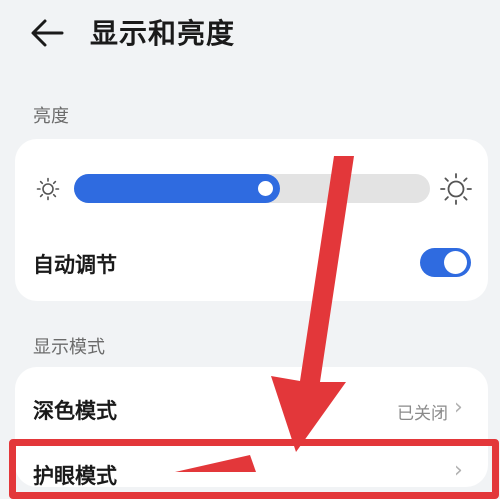 The height and width of the screenshot is (499, 500). What do you see at coordinates (458, 407) in the screenshot?
I see `chevron-right-icon: ›` at bounding box center [458, 407].